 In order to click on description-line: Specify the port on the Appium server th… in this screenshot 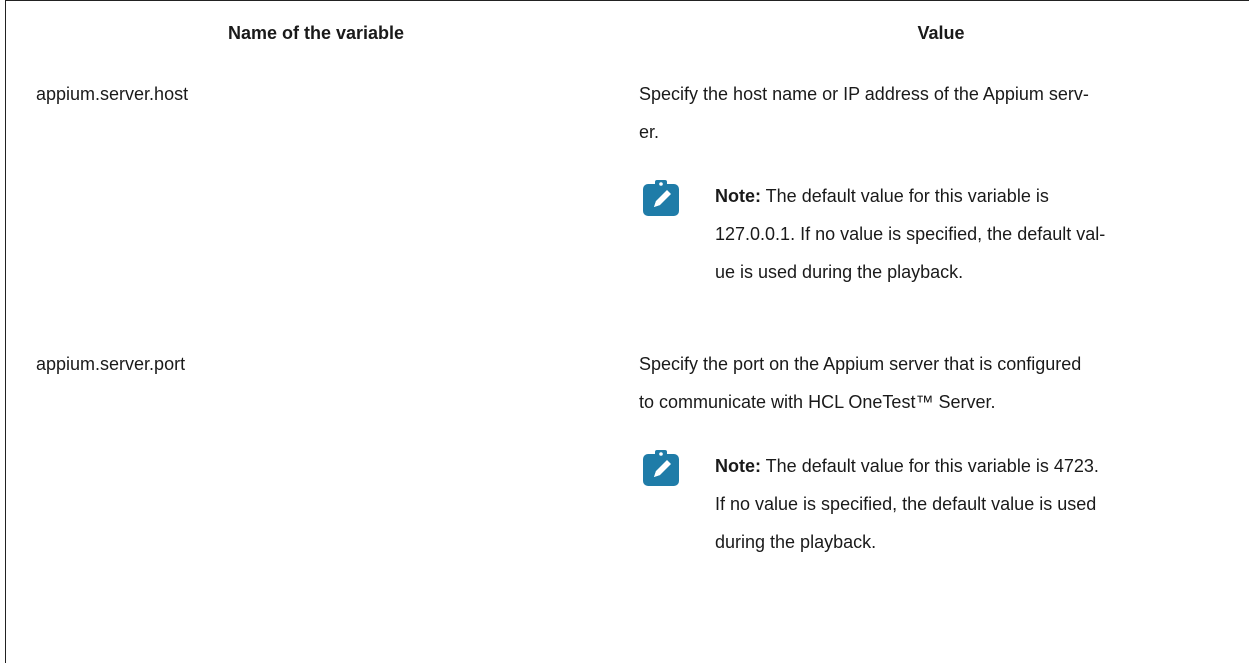, I will do `click(860, 364)`.